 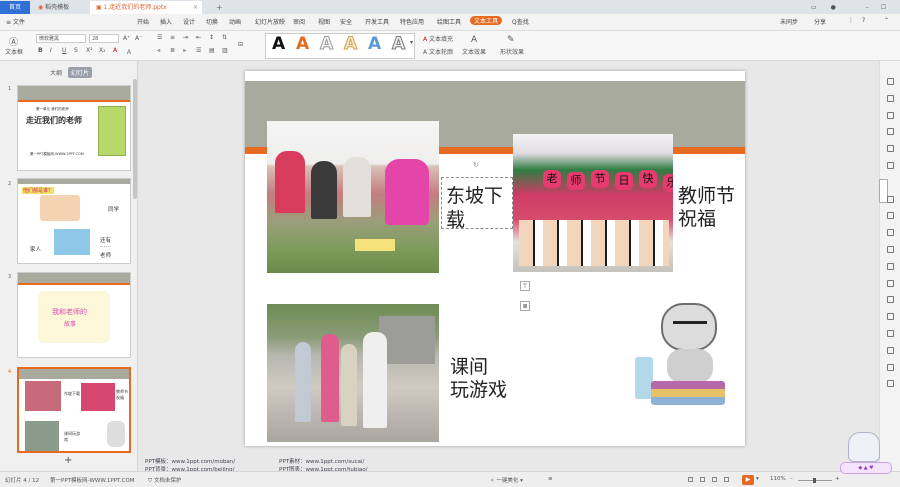 I want to click on menu-item-2: 设计, so click(x=189, y=21).